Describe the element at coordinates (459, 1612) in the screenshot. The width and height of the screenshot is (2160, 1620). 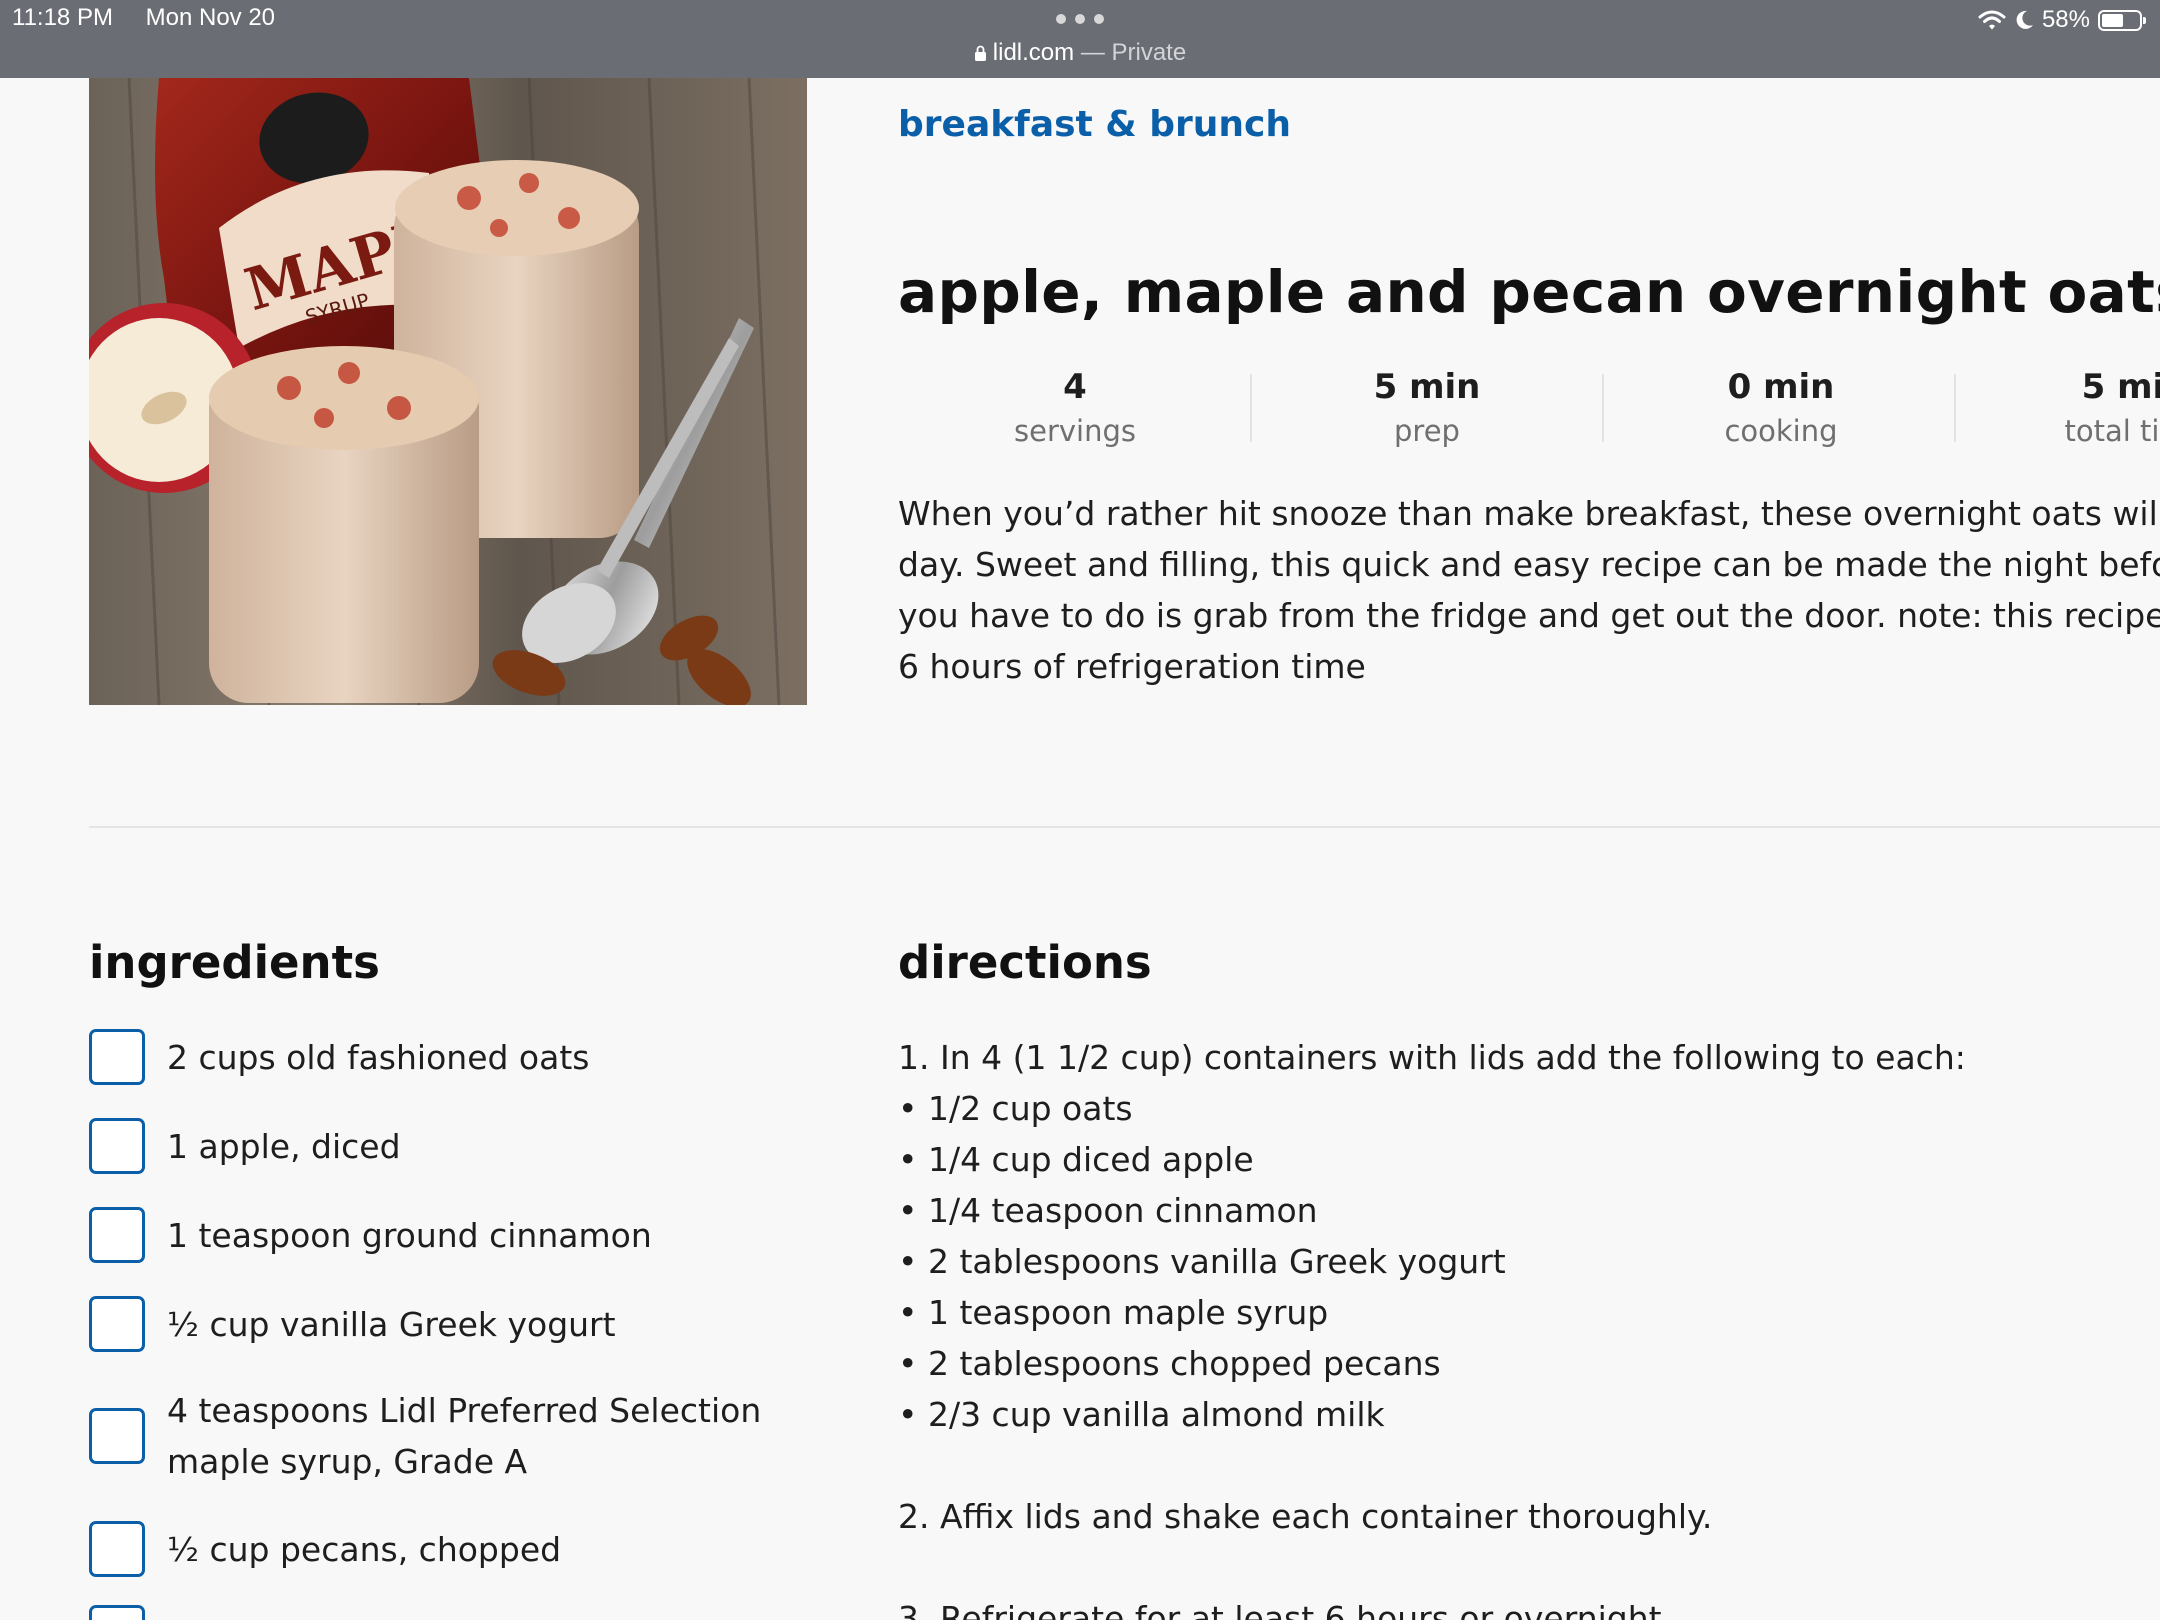
I see `ingredient-item` at that location.